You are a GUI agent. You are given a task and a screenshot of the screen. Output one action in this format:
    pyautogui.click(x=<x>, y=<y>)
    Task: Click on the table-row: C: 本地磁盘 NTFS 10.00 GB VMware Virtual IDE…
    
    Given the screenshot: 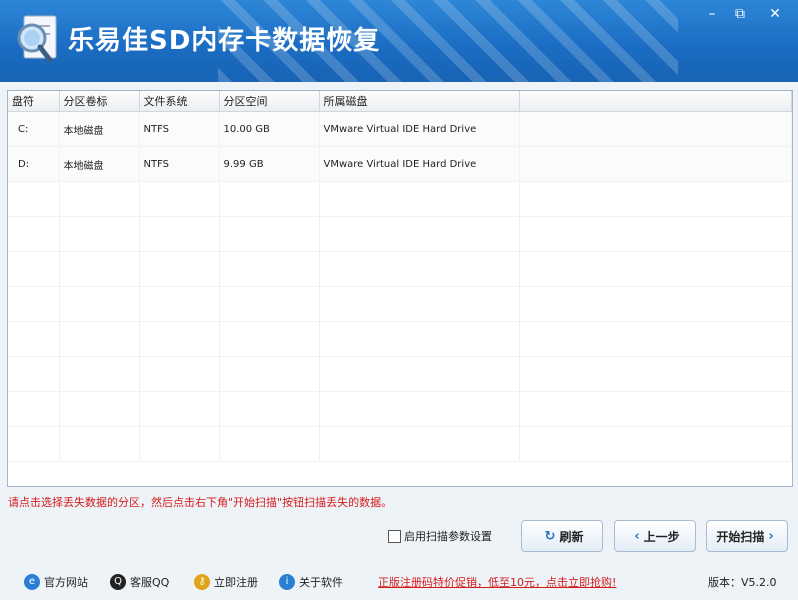 What is the action you would take?
    pyautogui.click(x=400, y=129)
    